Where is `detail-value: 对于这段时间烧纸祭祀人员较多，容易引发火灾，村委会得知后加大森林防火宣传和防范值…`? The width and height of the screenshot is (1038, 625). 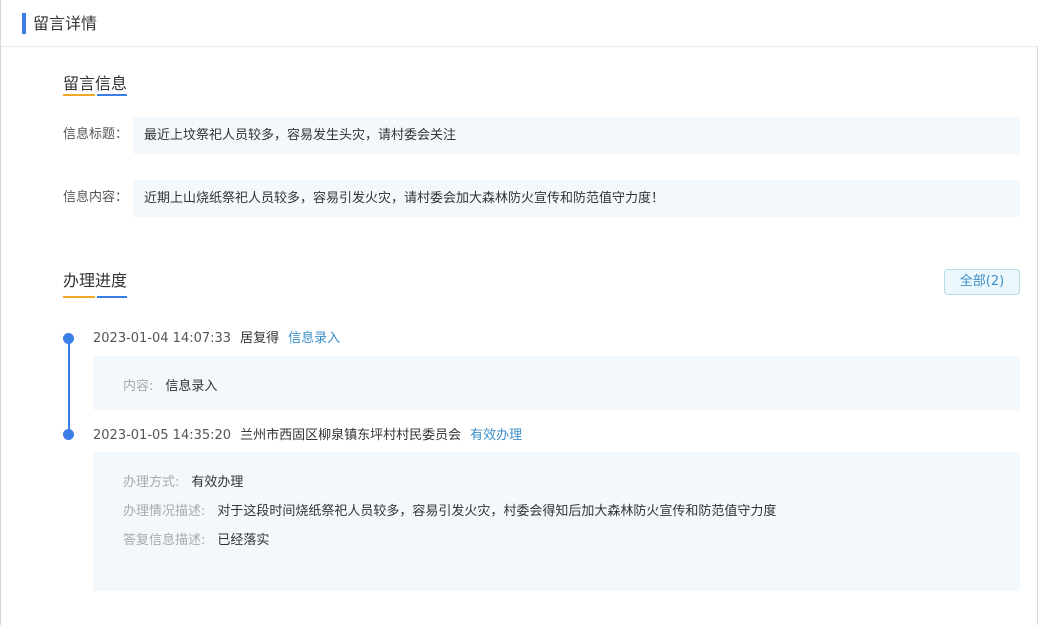 detail-value: 对于这段时间烧纸祭祀人员较多，容易引发火灾，村委会得知后加大森林防火宣传和防范值… is located at coordinates (497, 511).